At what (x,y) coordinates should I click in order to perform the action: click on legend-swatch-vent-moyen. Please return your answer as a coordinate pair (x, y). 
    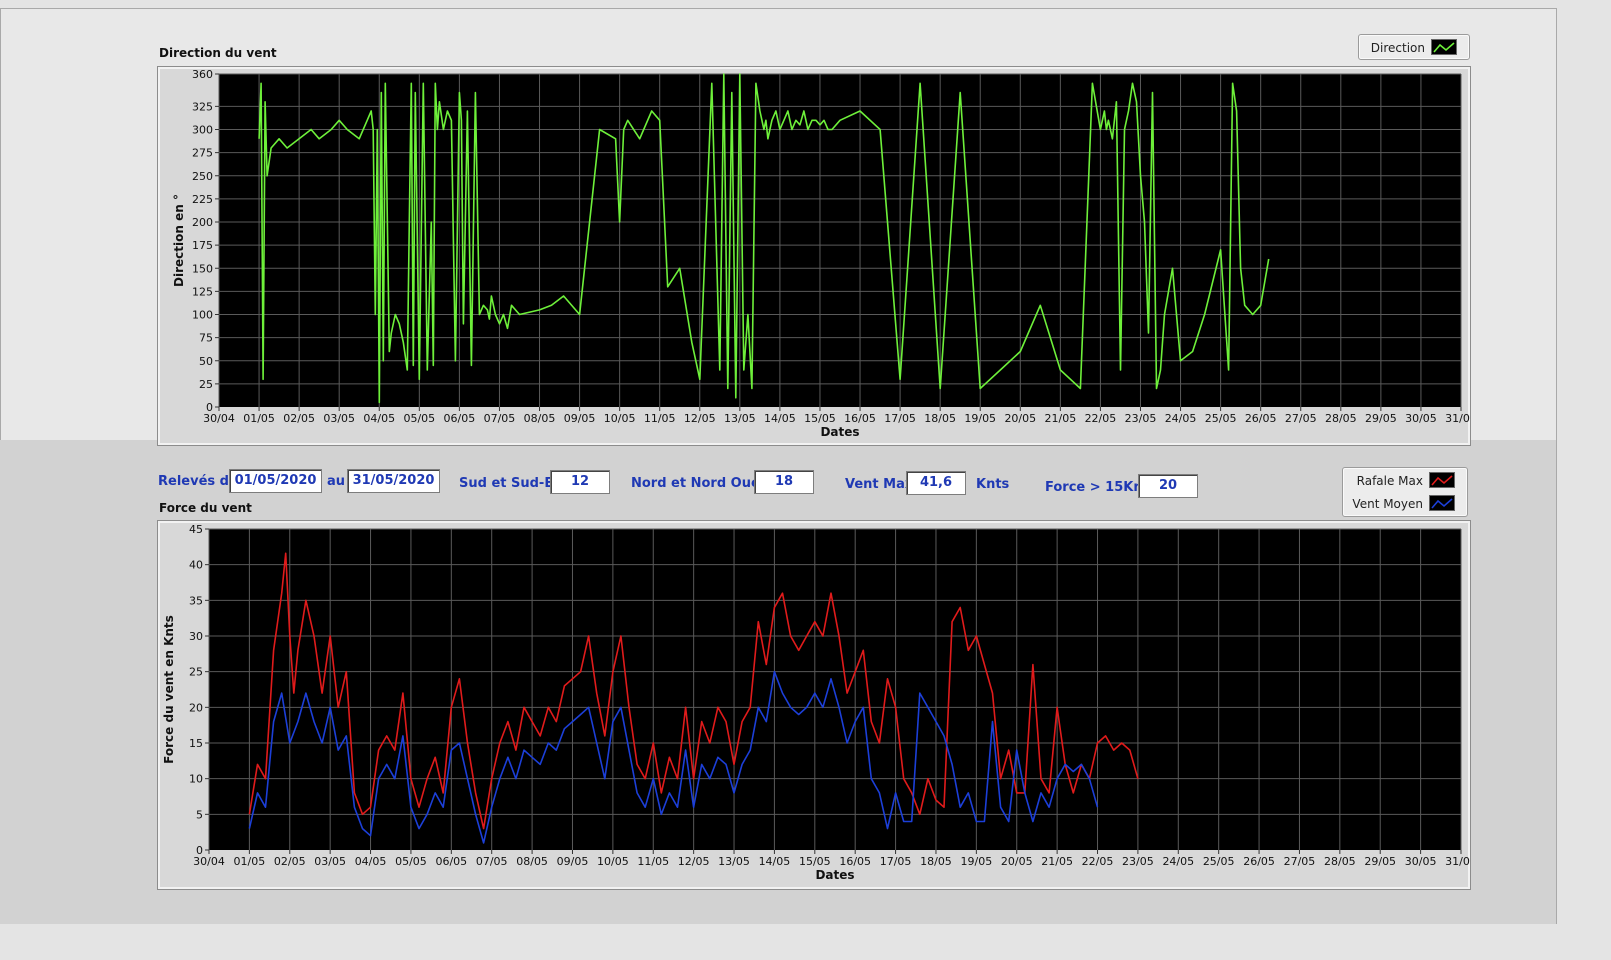
    Looking at the image, I should click on (1442, 503).